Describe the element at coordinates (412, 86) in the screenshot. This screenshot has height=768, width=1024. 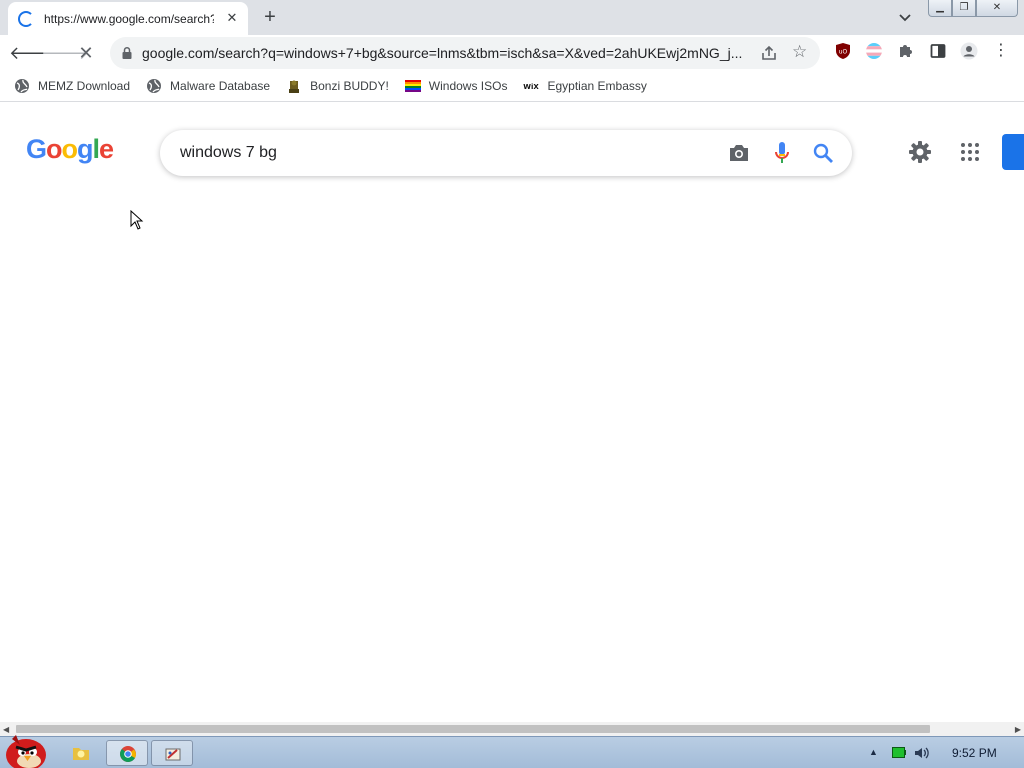
I see `rainbow-flag-icon` at that location.